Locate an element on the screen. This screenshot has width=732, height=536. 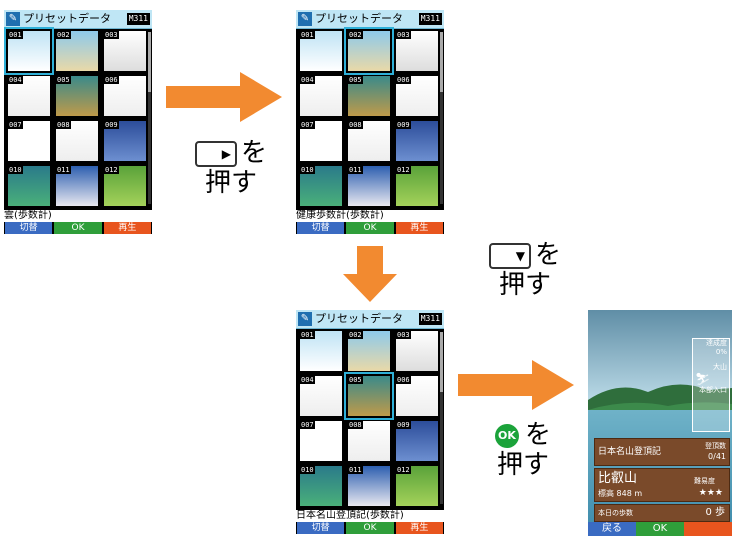
instruction-action: 押す is located at coordinates (522, 465).